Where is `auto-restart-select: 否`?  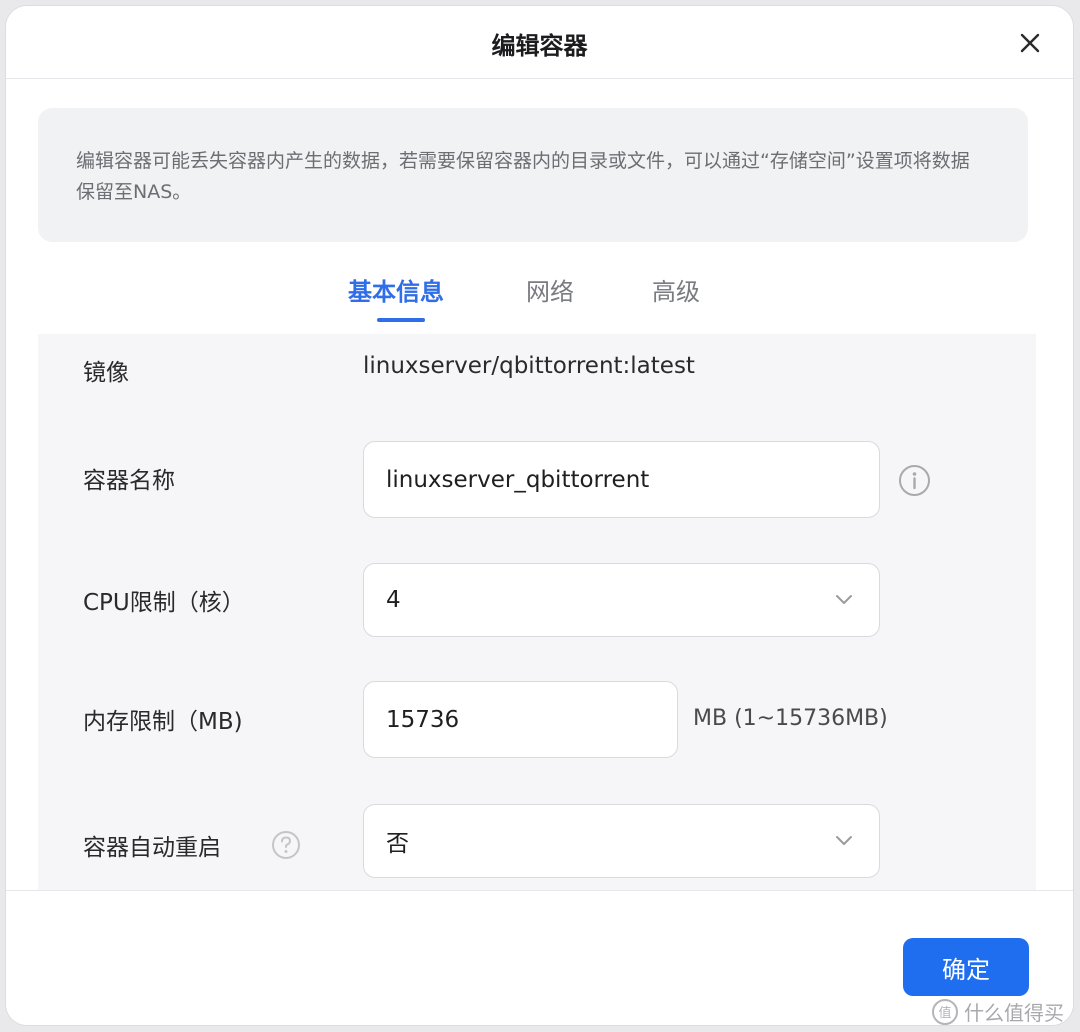
auto-restart-select: 否 is located at coordinates (621, 841).